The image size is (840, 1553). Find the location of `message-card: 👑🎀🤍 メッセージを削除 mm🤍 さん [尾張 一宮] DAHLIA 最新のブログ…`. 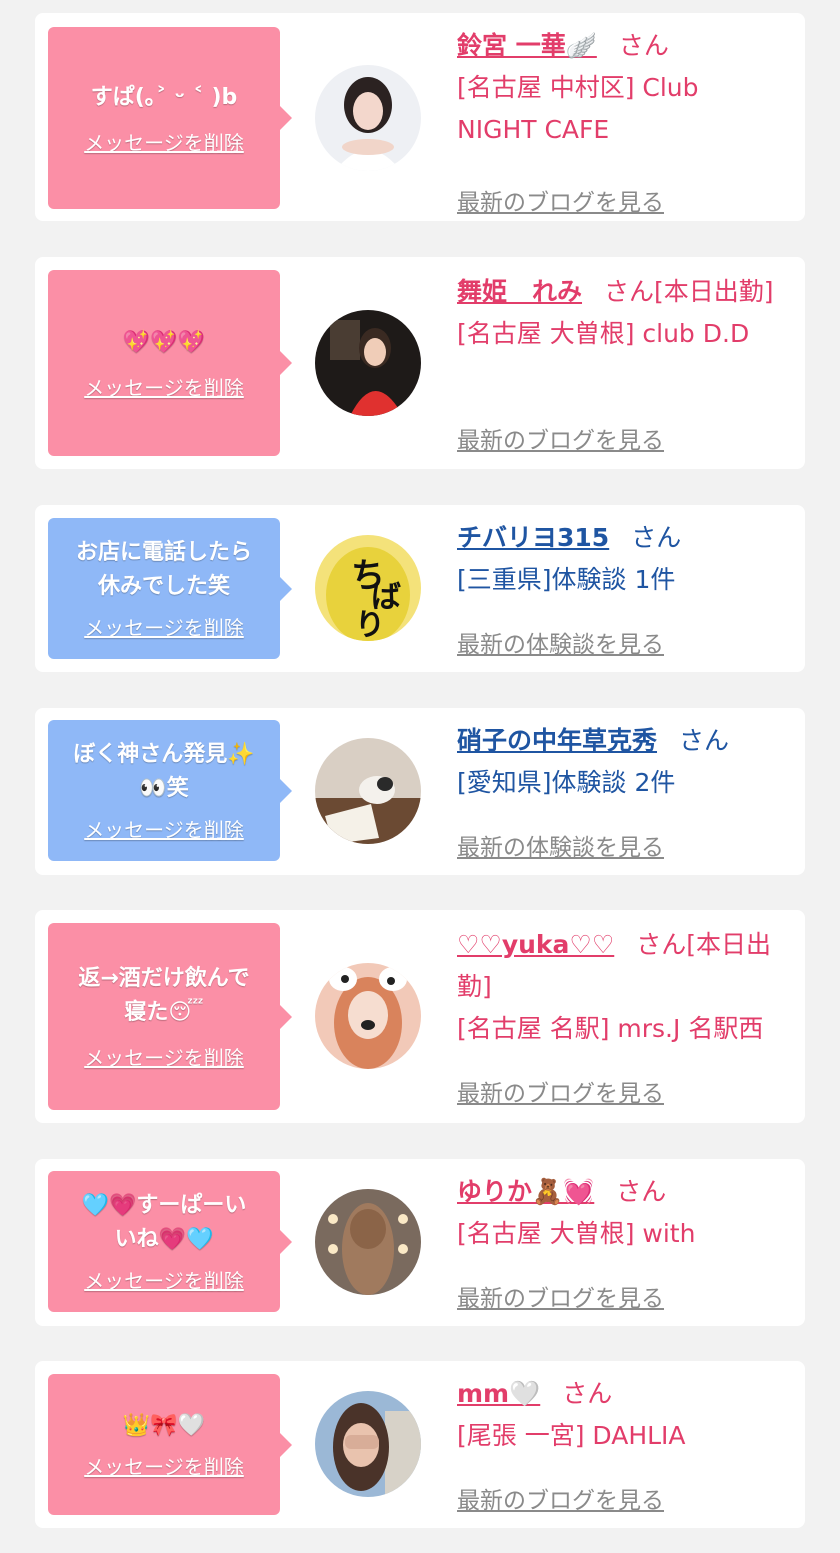

message-card: 👑🎀🤍 メッセージを削除 mm🤍 さん [尾張 一宮] DAHLIA 最新のブログ… is located at coordinates (420, 1444).